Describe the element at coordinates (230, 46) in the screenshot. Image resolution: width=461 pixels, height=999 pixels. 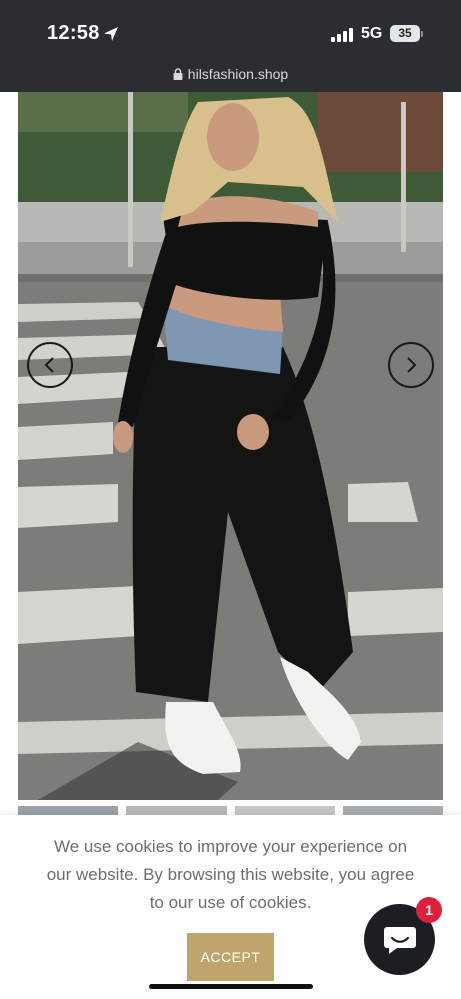
I see `top-bar: 12:58 5G 35 hilsfashion.shop` at that location.